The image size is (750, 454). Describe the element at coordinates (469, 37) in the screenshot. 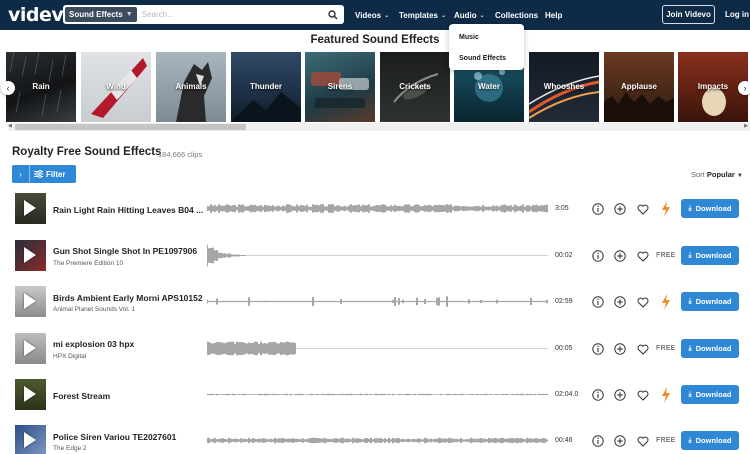

I see `dropdown-item-music: Music` at that location.